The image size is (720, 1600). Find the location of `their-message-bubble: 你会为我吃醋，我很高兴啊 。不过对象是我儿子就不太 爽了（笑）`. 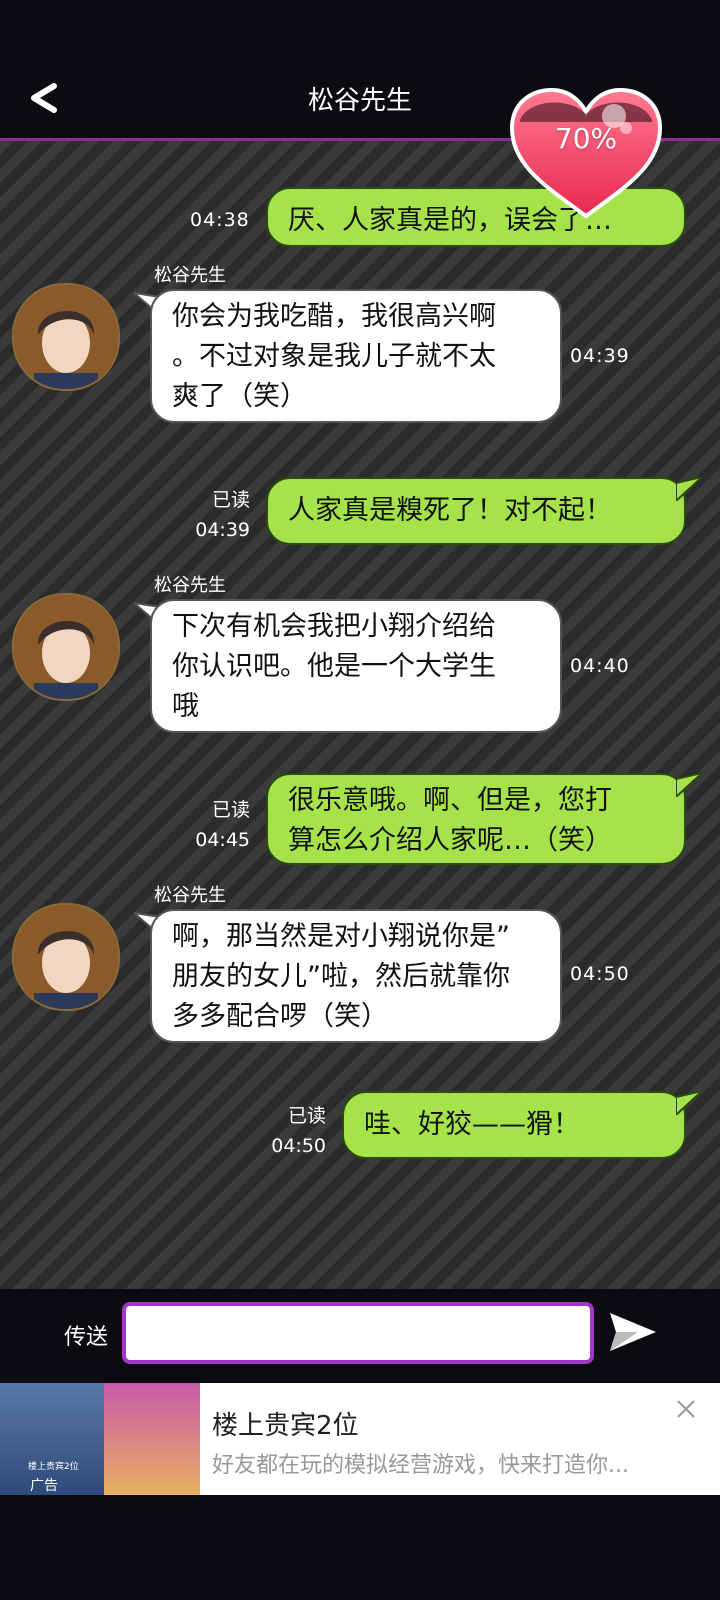

their-message-bubble: 你会为我吃醋，我很高兴啊 。不过对象是我儿子就不太 爽了（笑） is located at coordinates (356, 356).